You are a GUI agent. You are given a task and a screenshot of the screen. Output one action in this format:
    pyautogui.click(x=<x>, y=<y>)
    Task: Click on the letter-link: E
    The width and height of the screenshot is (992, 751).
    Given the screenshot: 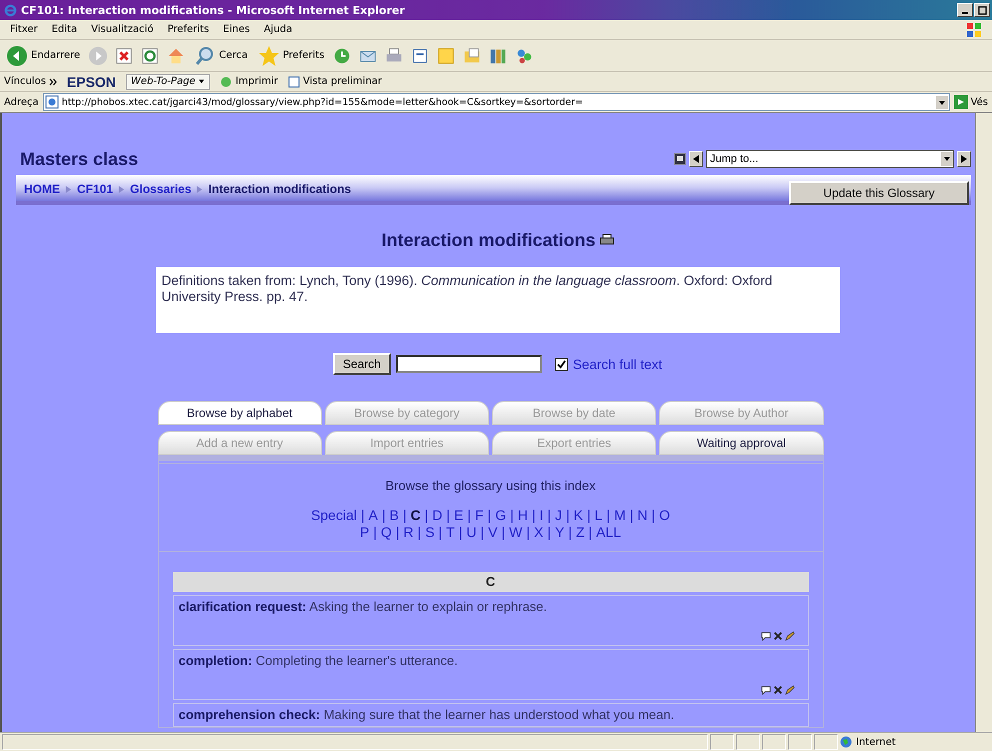 What is the action you would take?
    pyautogui.click(x=459, y=515)
    